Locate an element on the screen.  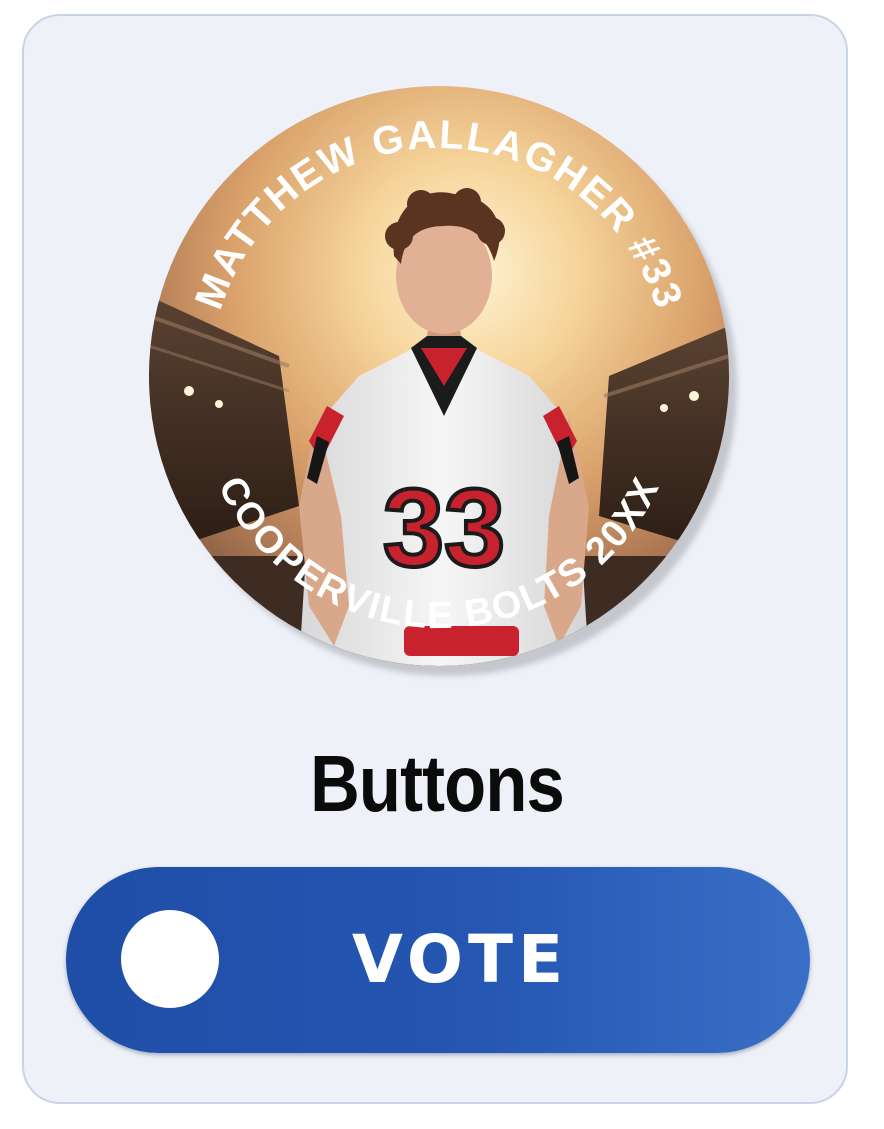
vote-button: VOTE is located at coordinates (438, 960).